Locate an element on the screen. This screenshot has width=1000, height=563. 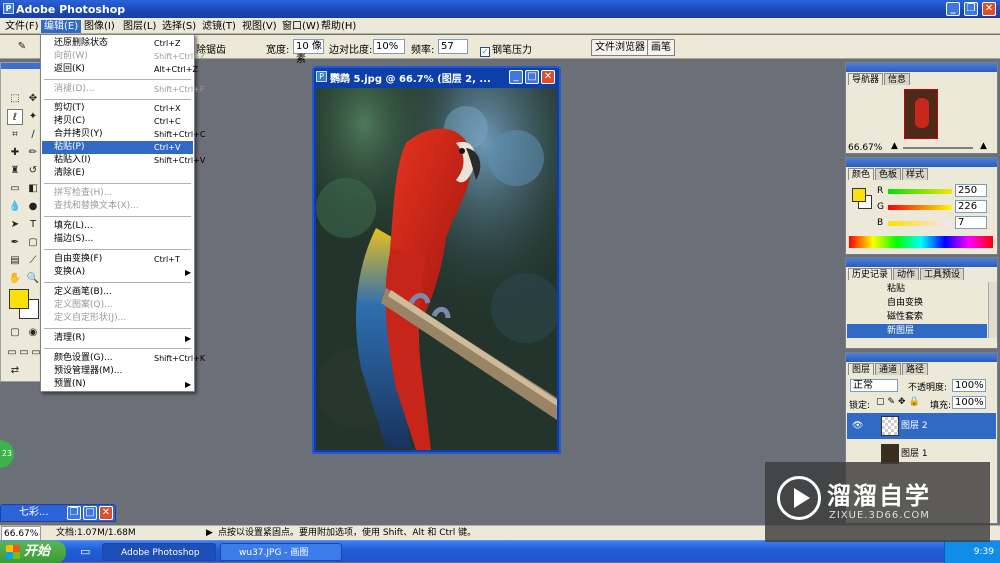
layer-row-selected: 👁 图层 2 is located at coordinates (921, 426).